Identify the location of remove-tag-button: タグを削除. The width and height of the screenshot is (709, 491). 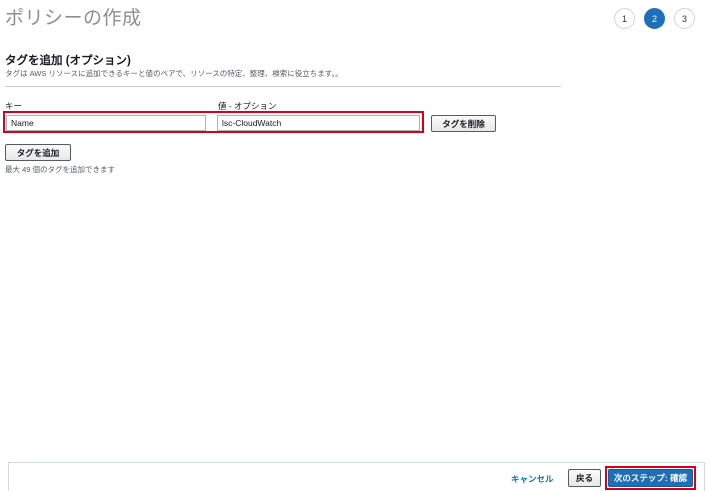
(463, 123).